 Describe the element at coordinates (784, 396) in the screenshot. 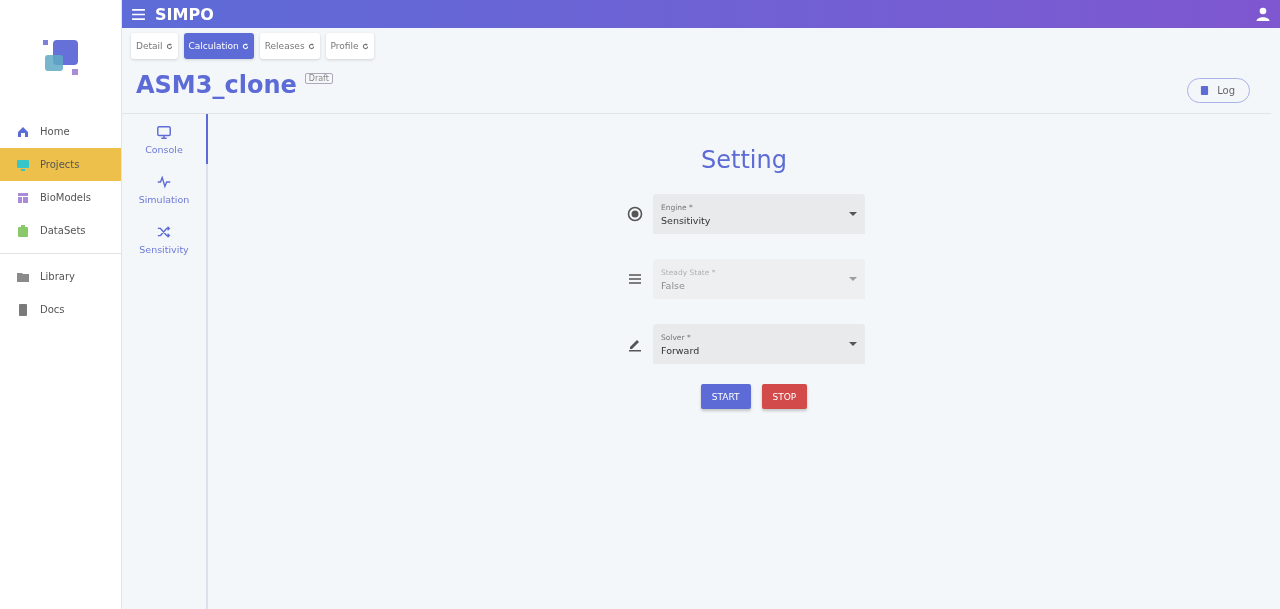

I see `stop-button: STOP` at that location.